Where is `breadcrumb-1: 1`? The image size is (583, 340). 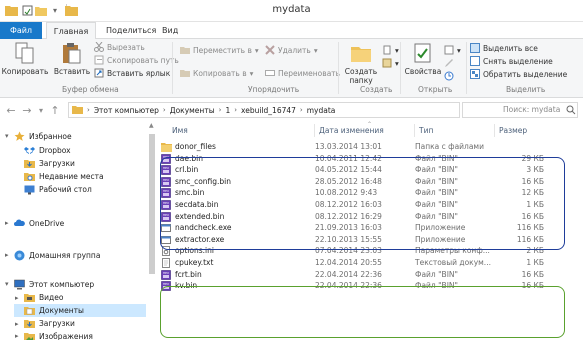 breadcrumb-1: 1 is located at coordinates (227, 110).